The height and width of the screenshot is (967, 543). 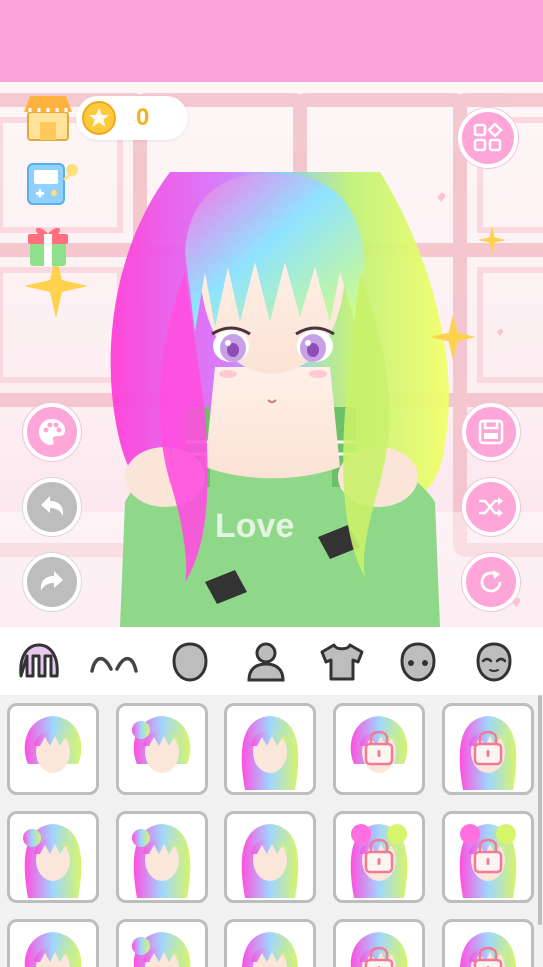 I want to click on tab-hair, so click(x=39, y=662).